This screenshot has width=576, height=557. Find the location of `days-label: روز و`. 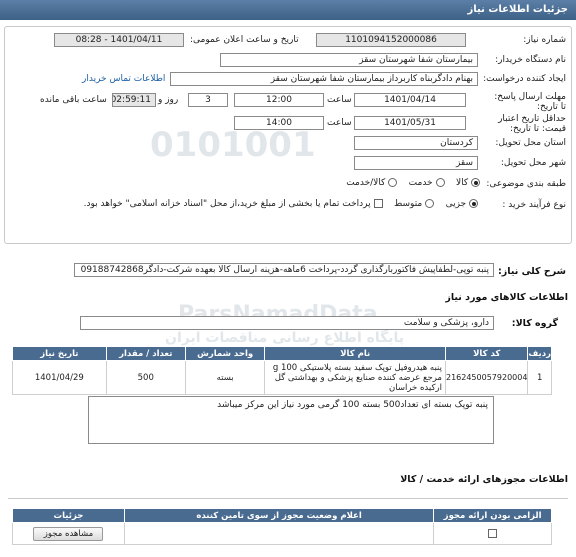

days-label: روز و is located at coordinates (168, 100).